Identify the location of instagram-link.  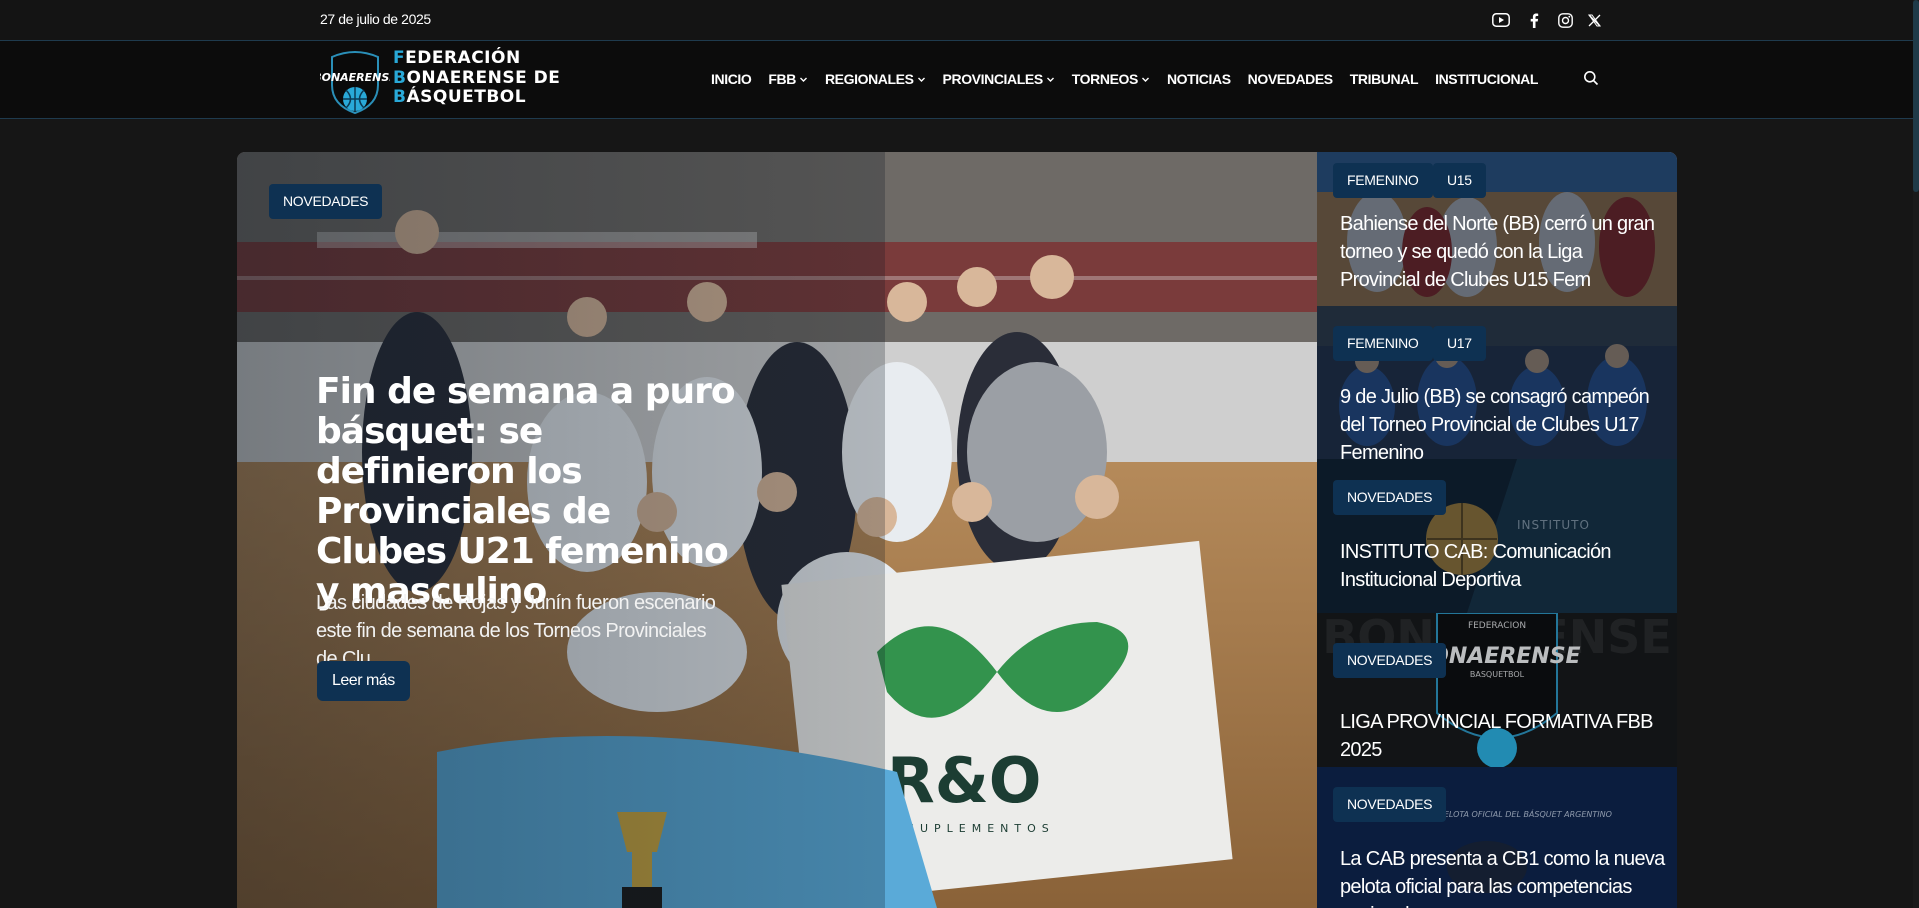
(1565, 20).